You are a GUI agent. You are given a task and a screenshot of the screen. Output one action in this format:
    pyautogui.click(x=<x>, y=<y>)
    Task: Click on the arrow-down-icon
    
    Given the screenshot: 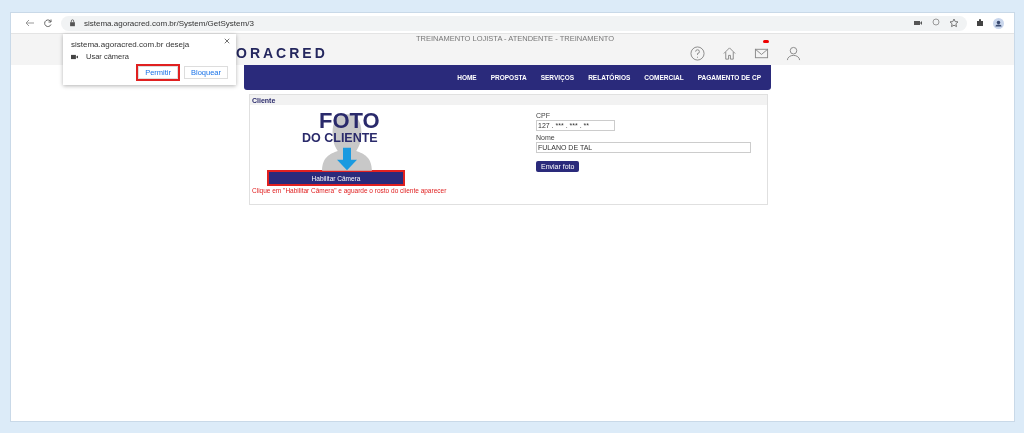 What is the action you would take?
    pyautogui.click(x=347, y=159)
    